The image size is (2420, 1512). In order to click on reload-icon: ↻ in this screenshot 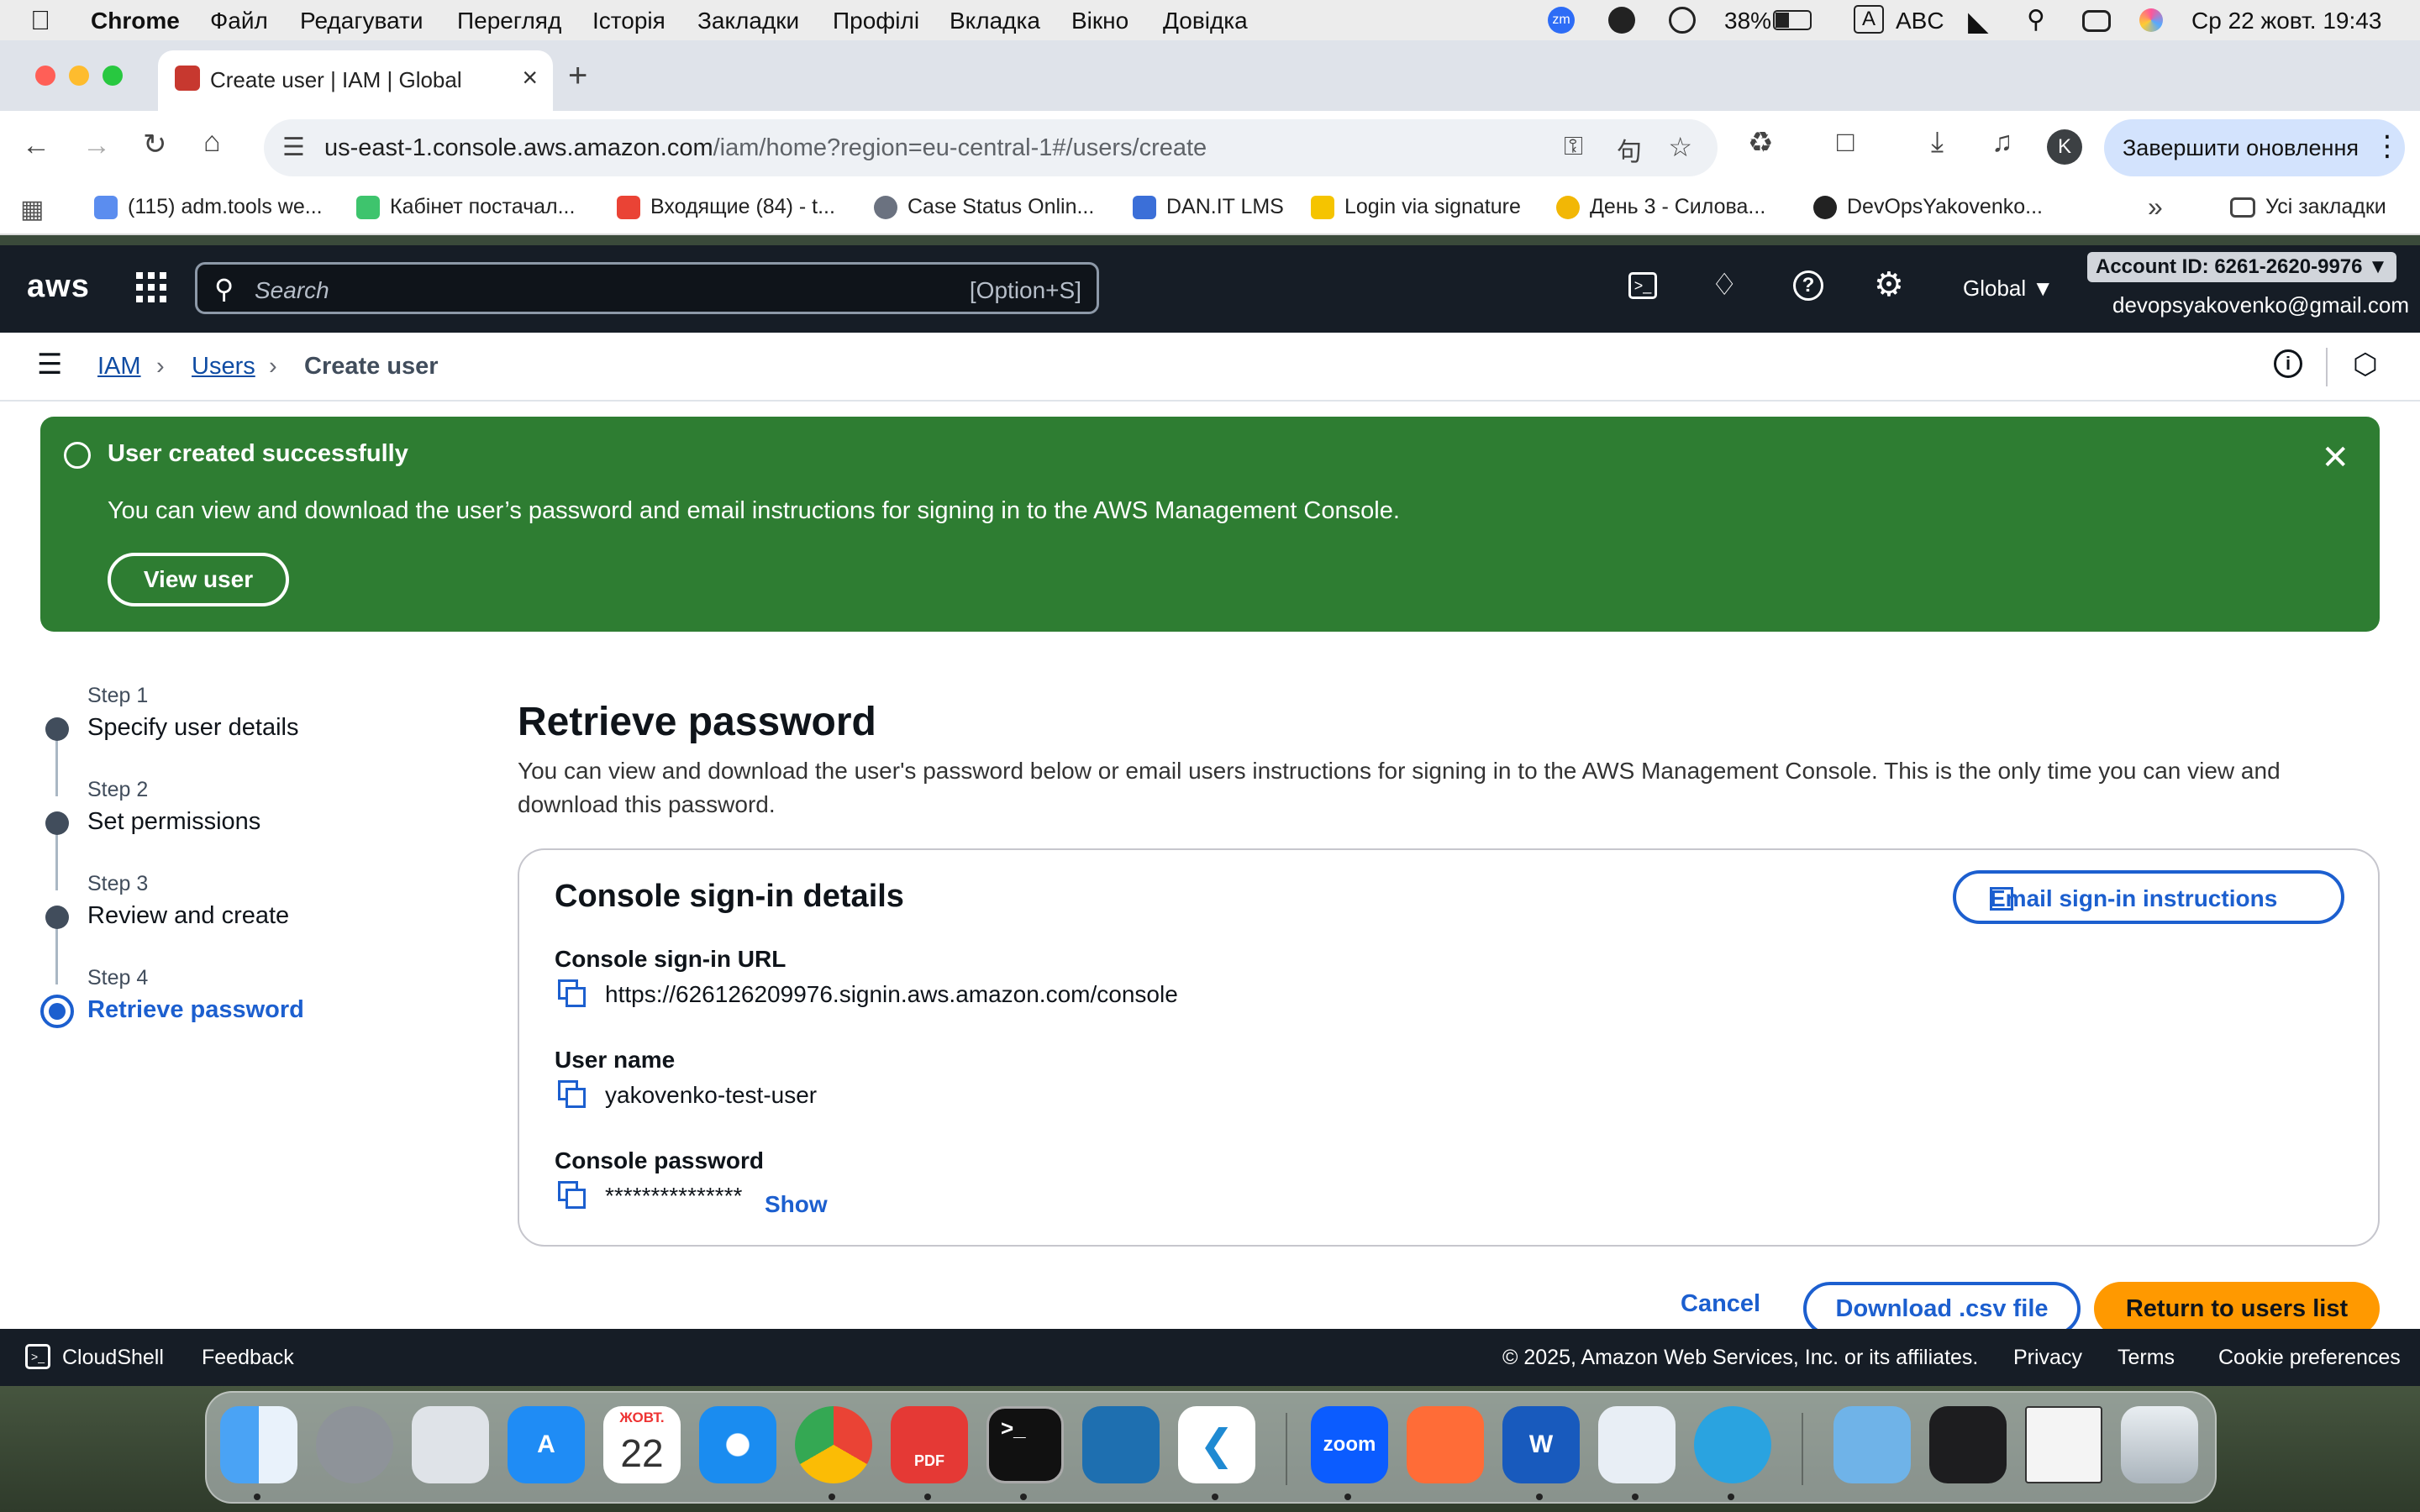, I will do `click(155, 144)`.